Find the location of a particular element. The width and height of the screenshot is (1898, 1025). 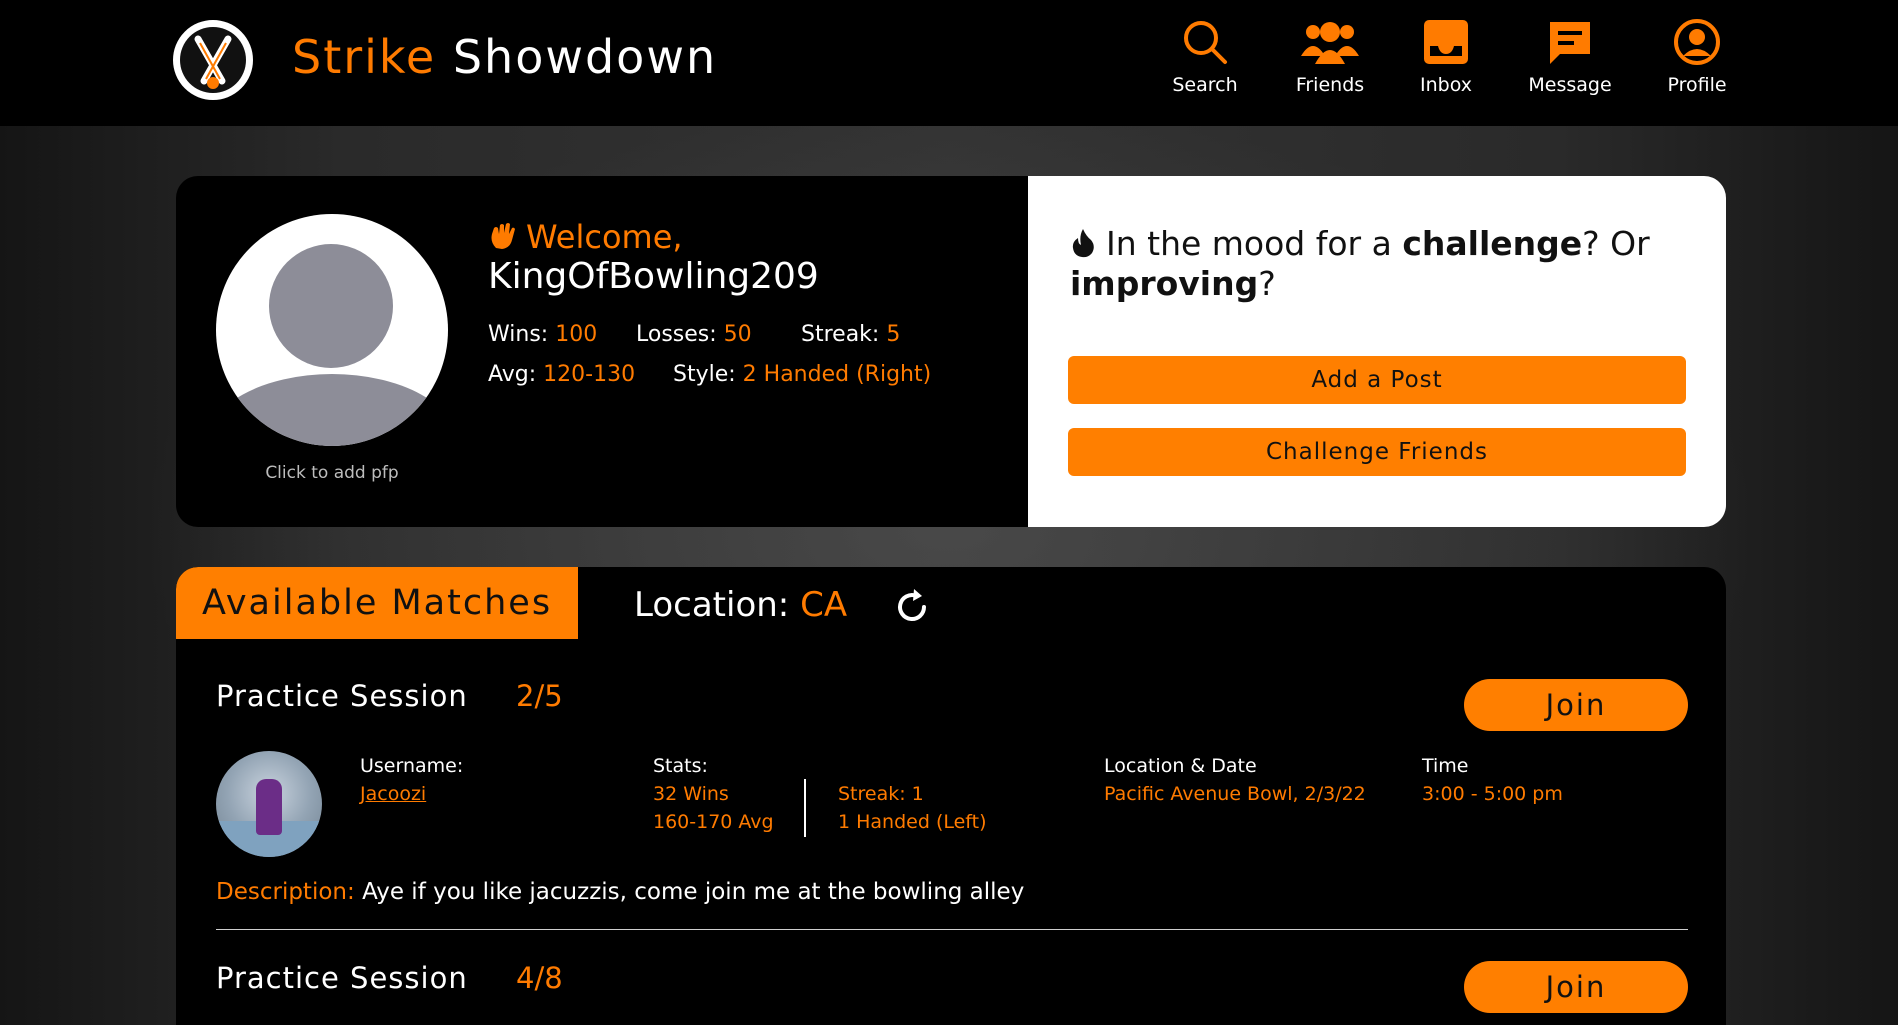

refresh-icon is located at coordinates (912, 605).